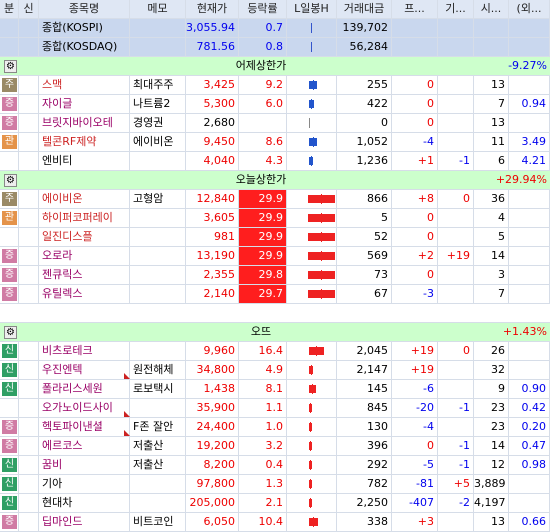 This screenshot has width=550, height=532. I want to click on foreign-cell, so click(529, 503).